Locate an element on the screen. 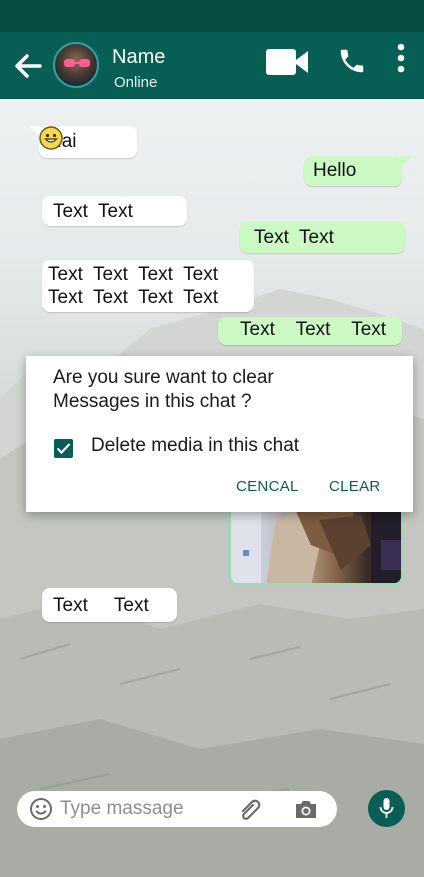  mic-button is located at coordinates (386, 808).